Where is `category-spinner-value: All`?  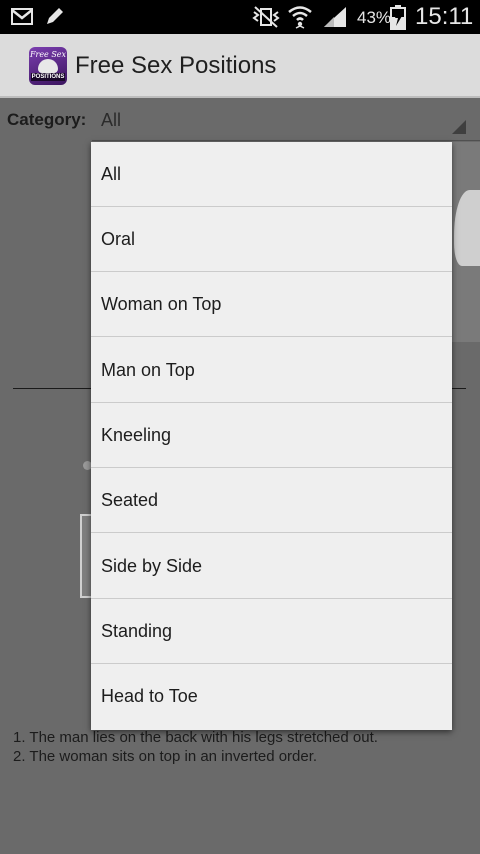
category-spinner-value: All is located at coordinates (111, 120).